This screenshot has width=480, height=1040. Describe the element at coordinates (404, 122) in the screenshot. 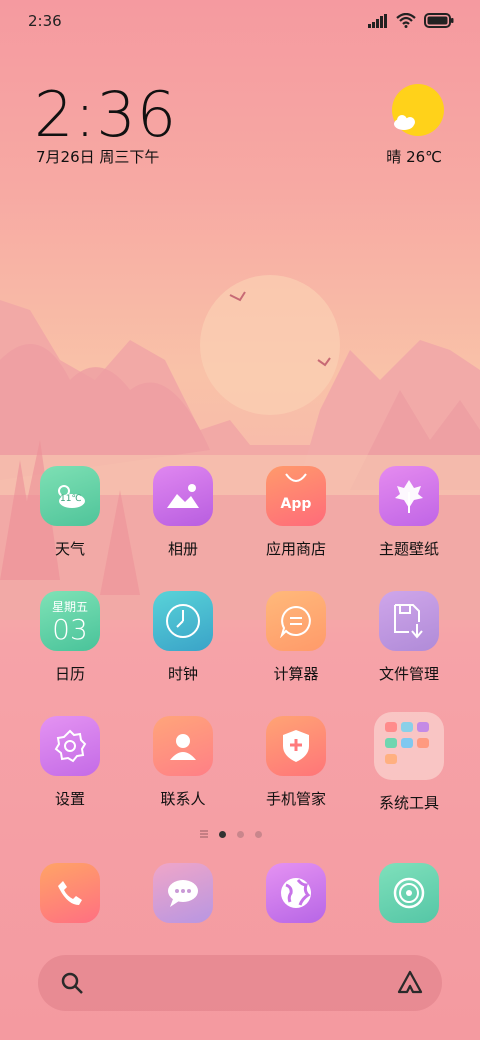

I see `cloud-icon` at that location.